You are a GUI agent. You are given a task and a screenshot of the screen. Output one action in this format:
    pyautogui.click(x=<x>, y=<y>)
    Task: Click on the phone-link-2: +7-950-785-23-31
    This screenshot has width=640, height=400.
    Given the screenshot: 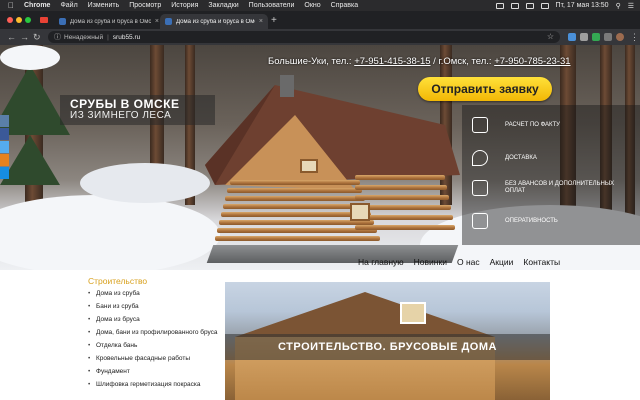 What is the action you would take?
    pyautogui.click(x=532, y=61)
    